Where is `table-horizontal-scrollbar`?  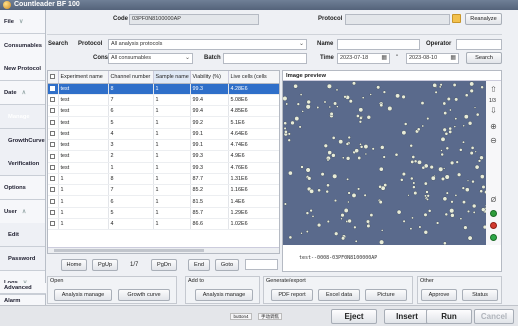
table-horizontal-scrollbar is located at coordinates (163, 250).